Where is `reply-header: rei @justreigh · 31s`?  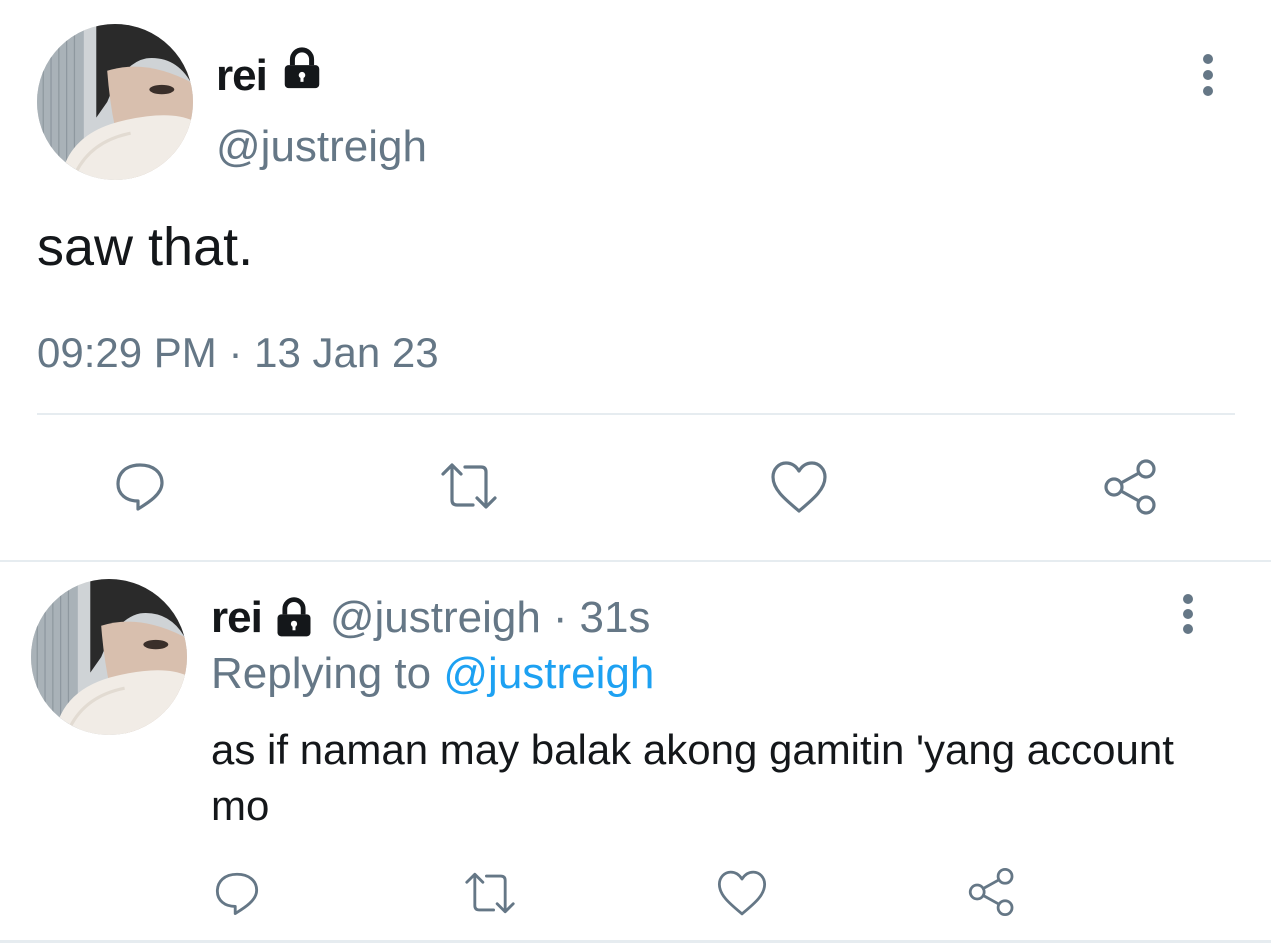
reply-header: rei @justreigh · 31s is located at coordinates (430, 618).